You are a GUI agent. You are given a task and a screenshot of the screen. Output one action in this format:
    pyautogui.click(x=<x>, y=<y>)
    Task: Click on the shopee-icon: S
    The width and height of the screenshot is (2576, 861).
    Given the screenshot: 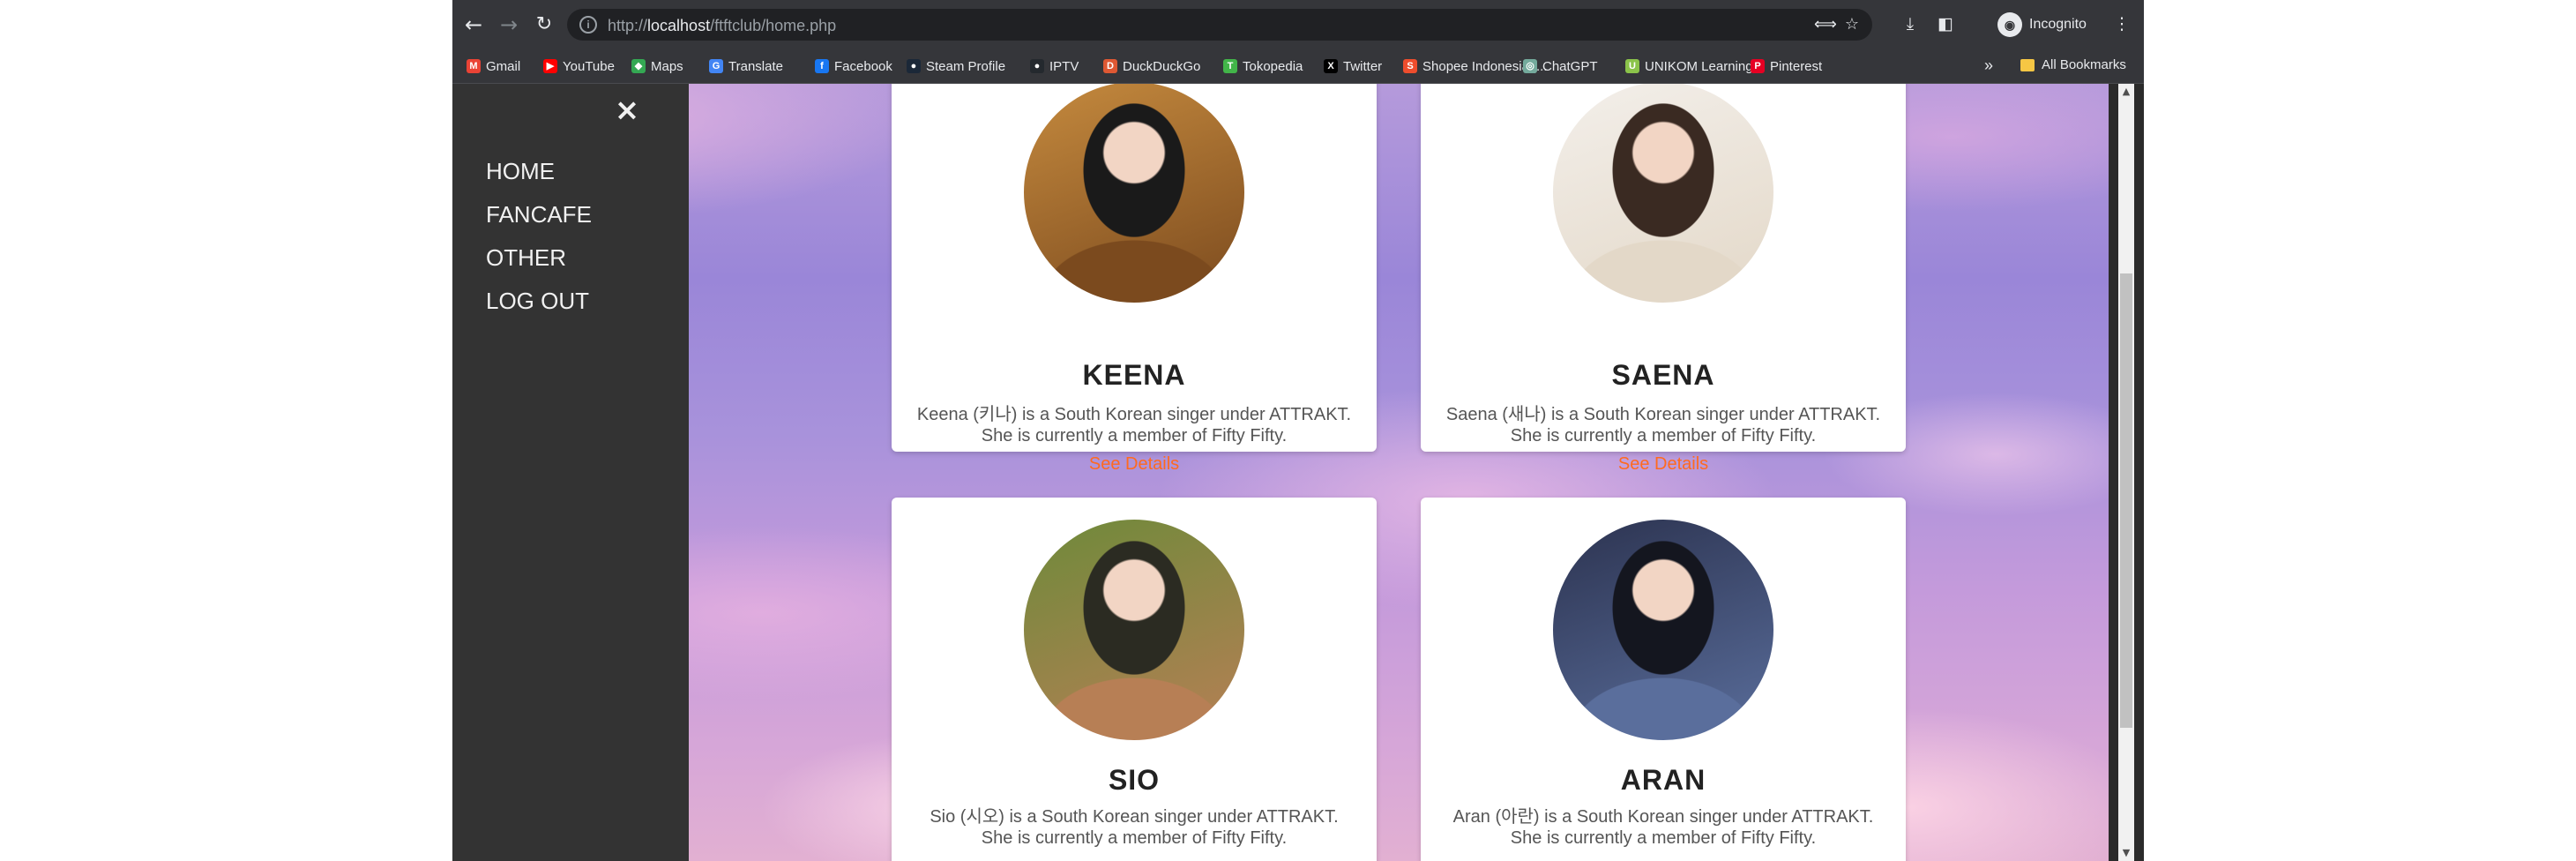 What is the action you would take?
    pyautogui.click(x=1410, y=66)
    